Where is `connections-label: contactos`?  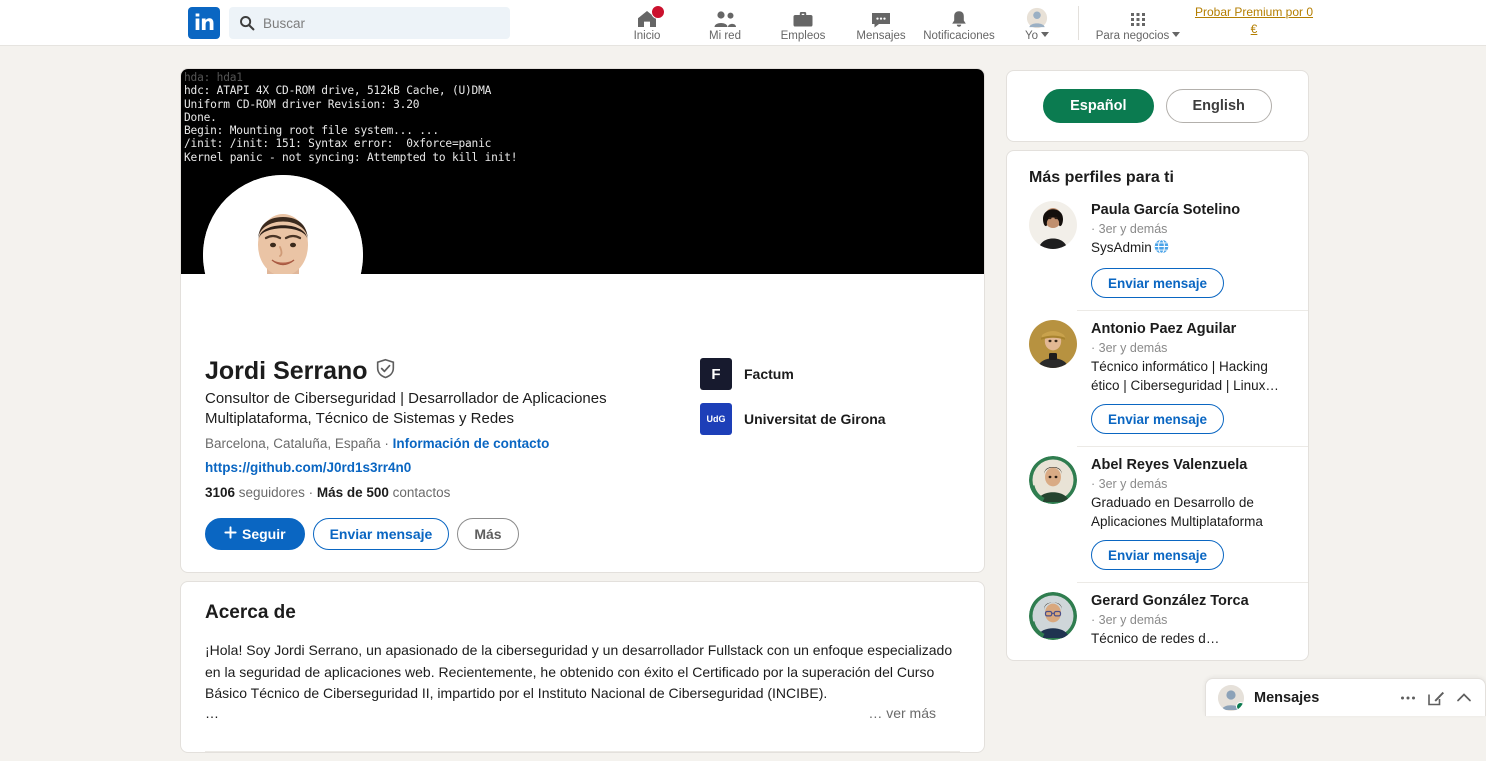
connections-label: contactos is located at coordinates (419, 492).